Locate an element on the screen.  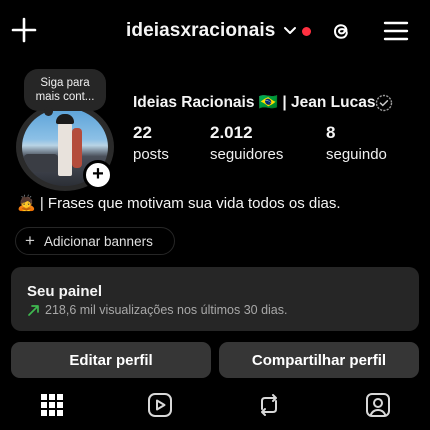
stat-value: 22 is located at coordinates (142, 132).